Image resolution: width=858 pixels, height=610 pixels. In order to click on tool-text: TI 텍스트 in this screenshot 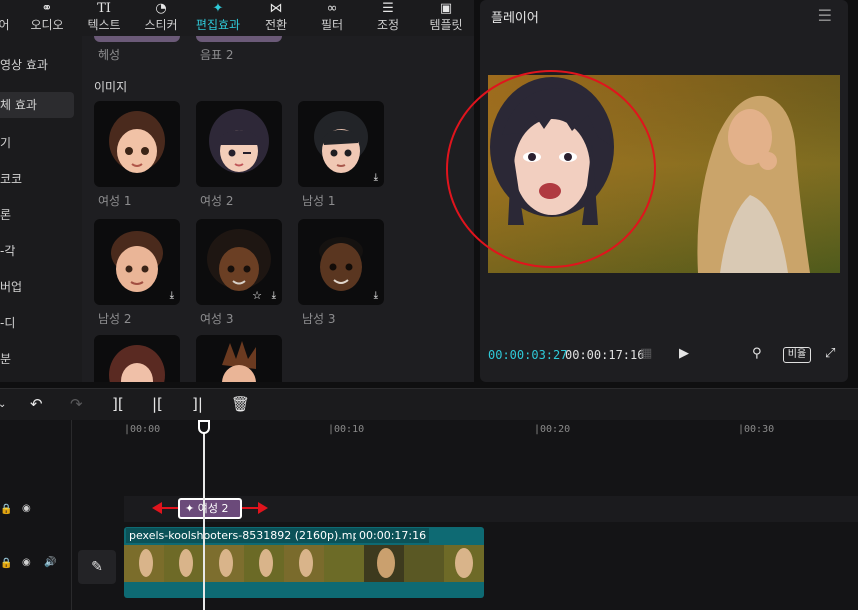, I will do `click(104, 18)`.